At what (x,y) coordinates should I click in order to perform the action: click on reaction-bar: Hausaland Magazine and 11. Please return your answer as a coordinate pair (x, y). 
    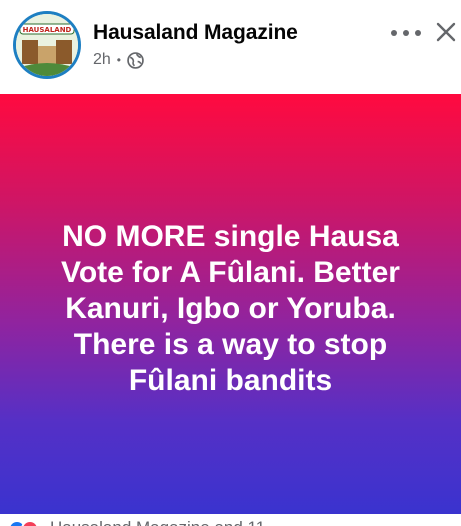
    Looking at the image, I should click on (230, 520).